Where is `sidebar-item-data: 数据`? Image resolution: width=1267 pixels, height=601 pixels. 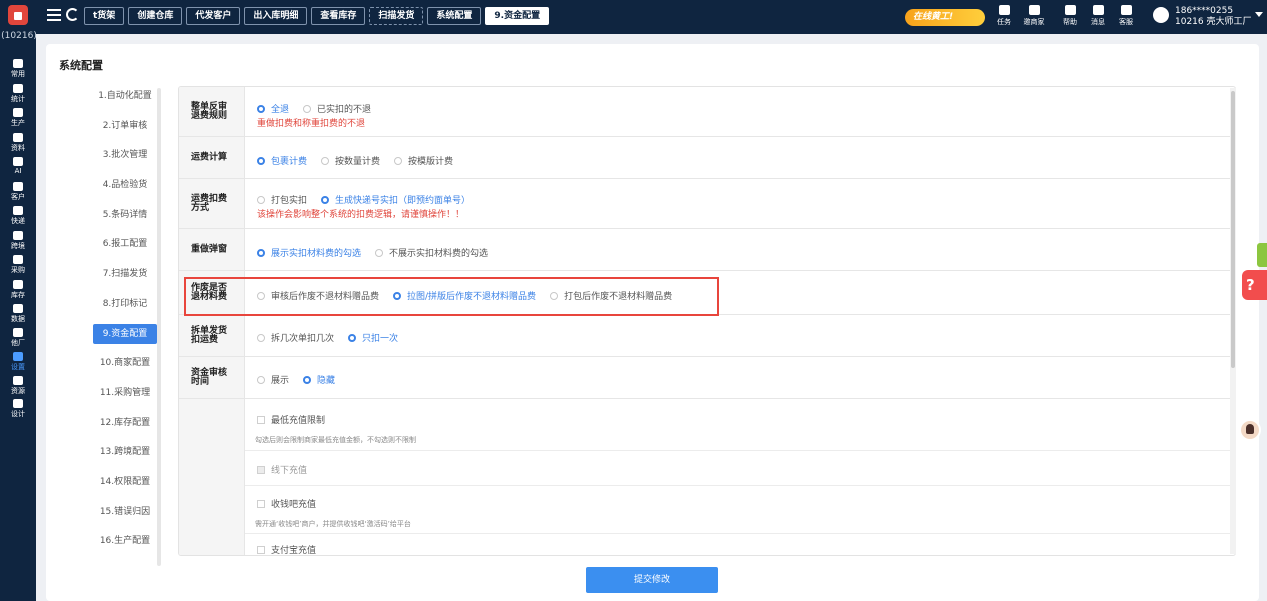
sidebar-item-data: 数据 is located at coordinates (18, 314).